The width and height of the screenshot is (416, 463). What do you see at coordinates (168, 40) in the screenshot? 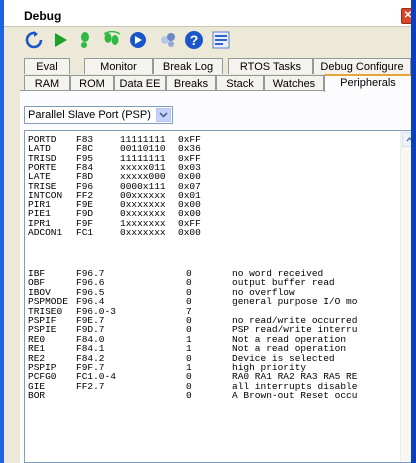
I see `breakpoints-icon` at bounding box center [168, 40].